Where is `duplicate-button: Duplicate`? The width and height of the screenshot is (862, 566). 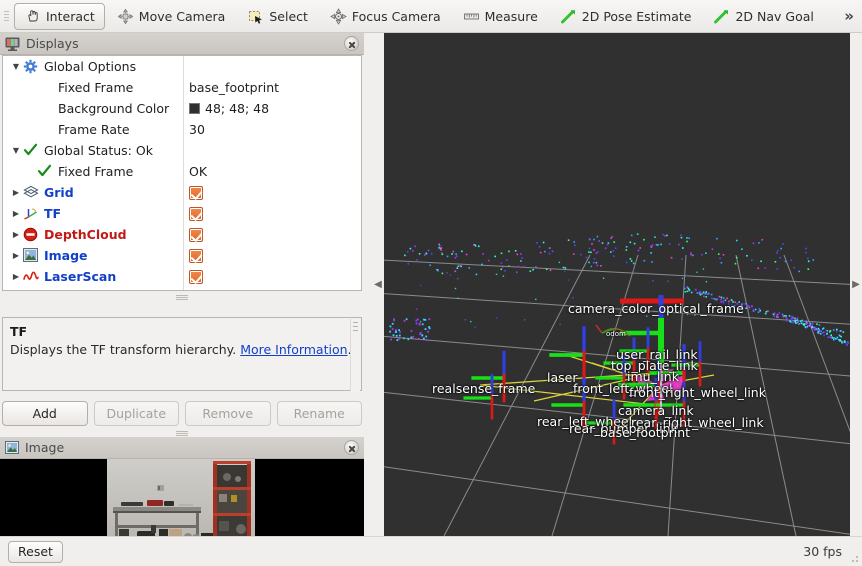
duplicate-button: Duplicate is located at coordinates (136, 413).